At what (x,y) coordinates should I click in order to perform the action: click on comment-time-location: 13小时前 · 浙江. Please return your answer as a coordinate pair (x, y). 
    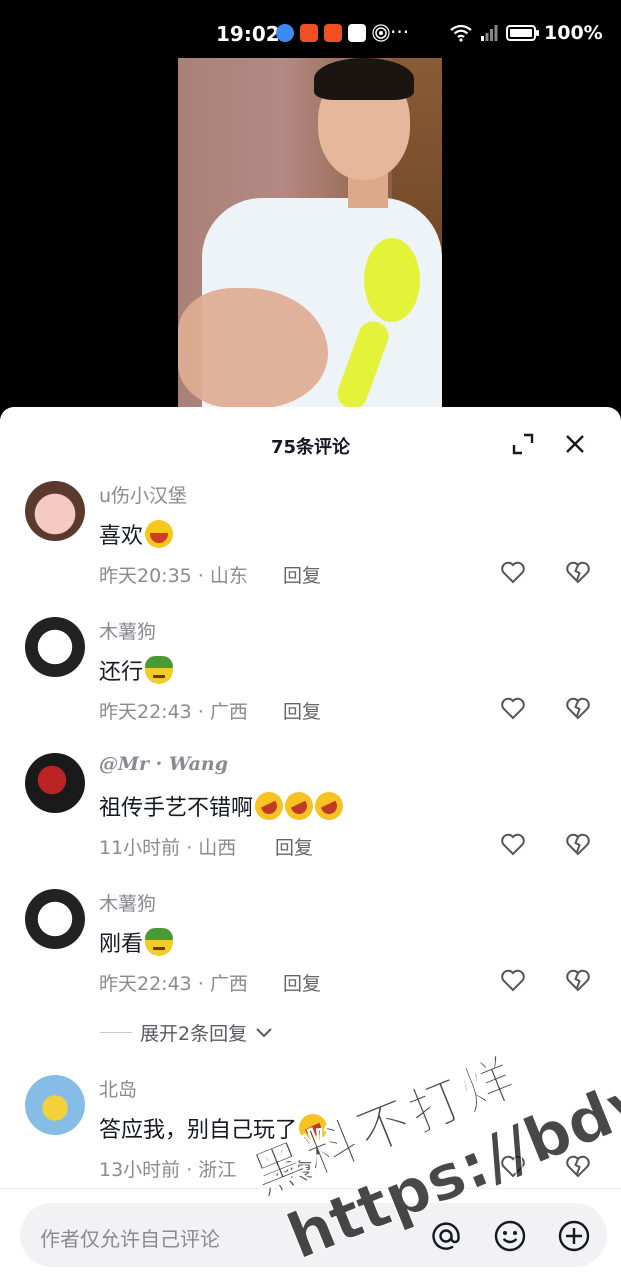
    Looking at the image, I should click on (168, 1170).